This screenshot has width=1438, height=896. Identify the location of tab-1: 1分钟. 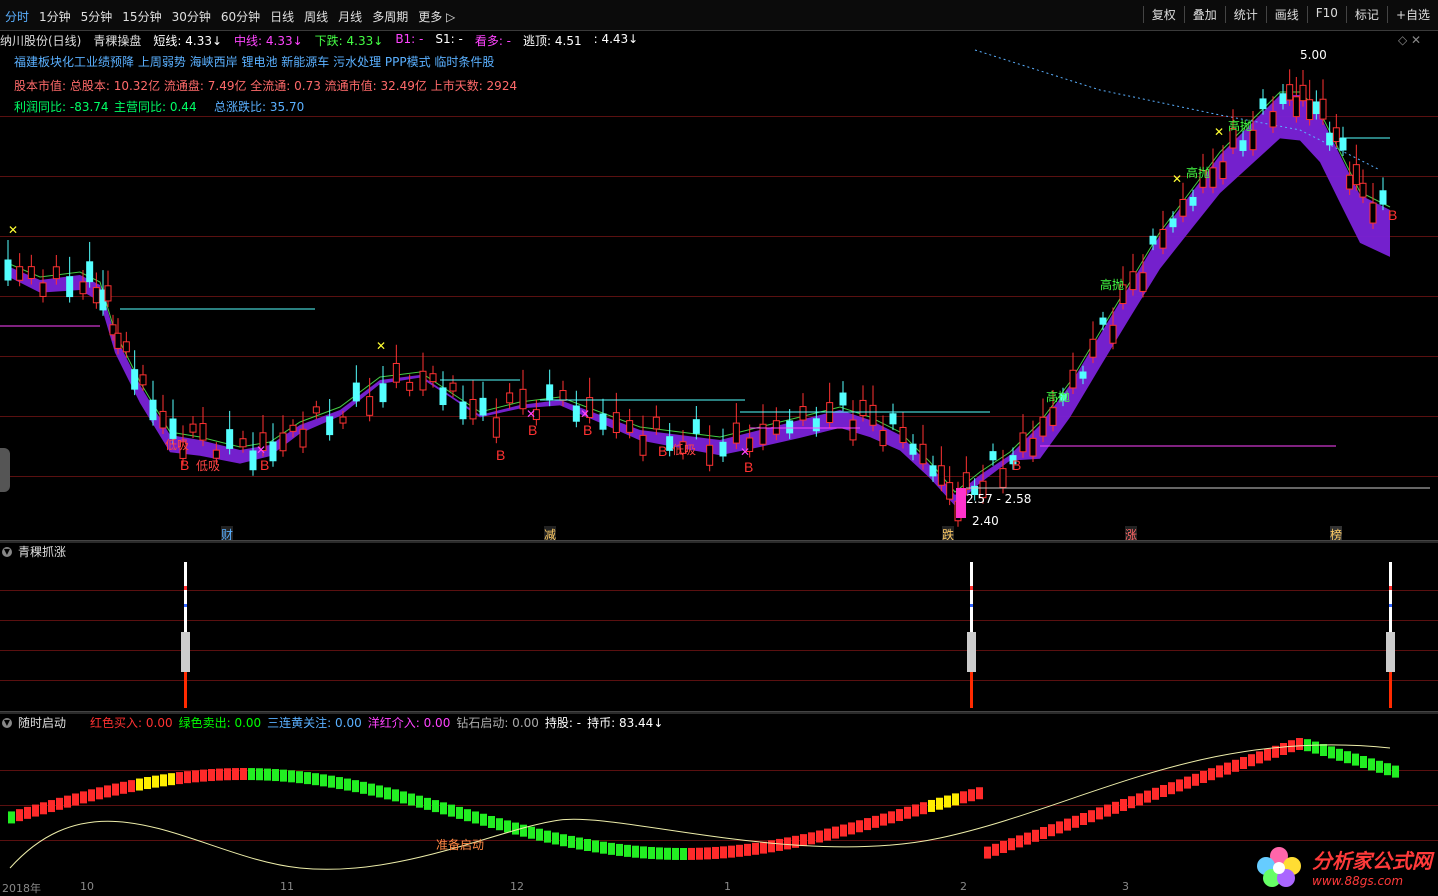
(55, 16).